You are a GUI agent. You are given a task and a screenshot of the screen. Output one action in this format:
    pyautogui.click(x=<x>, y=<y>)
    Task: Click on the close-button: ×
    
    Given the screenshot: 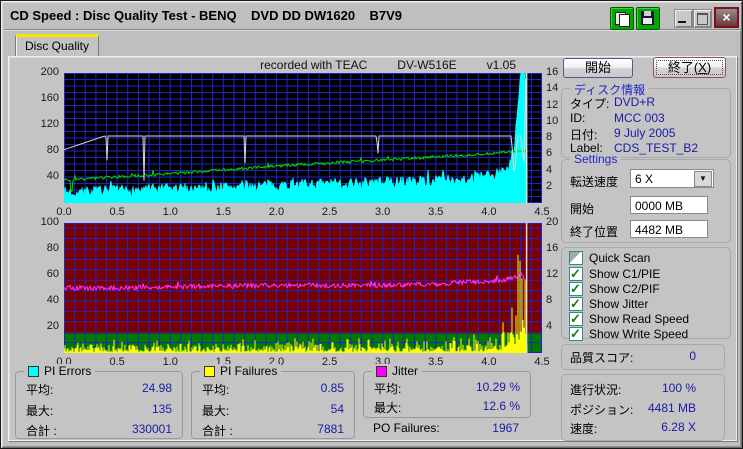 What is the action you would take?
    pyautogui.click(x=726, y=17)
    